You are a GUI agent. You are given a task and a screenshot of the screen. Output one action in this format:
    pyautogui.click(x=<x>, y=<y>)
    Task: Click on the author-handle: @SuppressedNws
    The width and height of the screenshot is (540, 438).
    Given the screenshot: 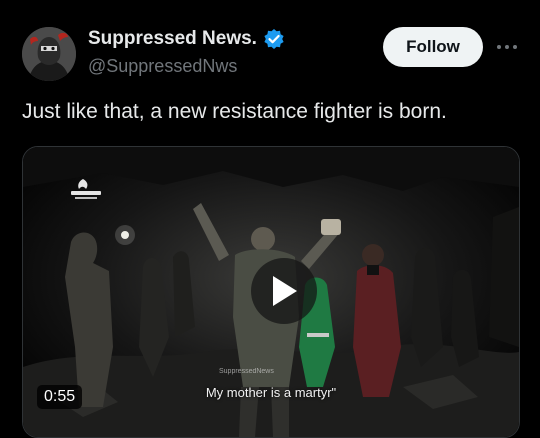 What is the action you would take?
    pyautogui.click(x=162, y=66)
    